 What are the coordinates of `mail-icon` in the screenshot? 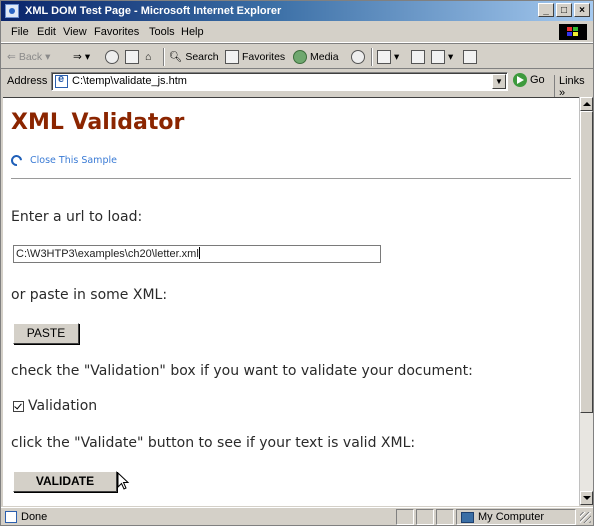 It's located at (384, 57).